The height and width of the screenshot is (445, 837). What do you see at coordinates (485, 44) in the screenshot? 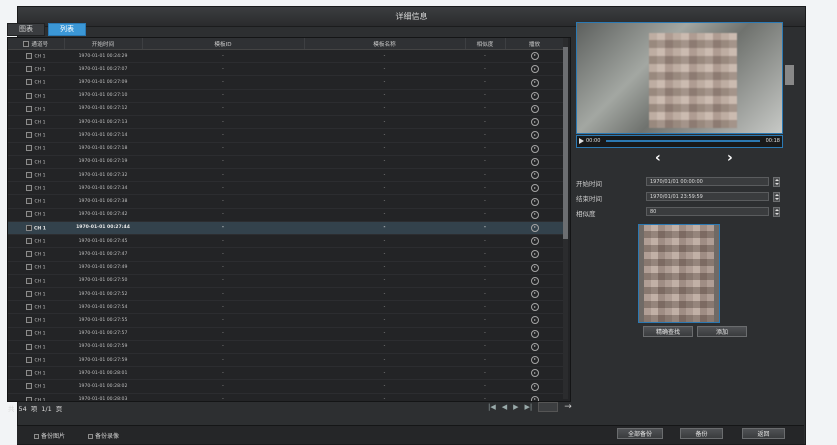
I see `col-similarity: 相似度` at bounding box center [485, 44].